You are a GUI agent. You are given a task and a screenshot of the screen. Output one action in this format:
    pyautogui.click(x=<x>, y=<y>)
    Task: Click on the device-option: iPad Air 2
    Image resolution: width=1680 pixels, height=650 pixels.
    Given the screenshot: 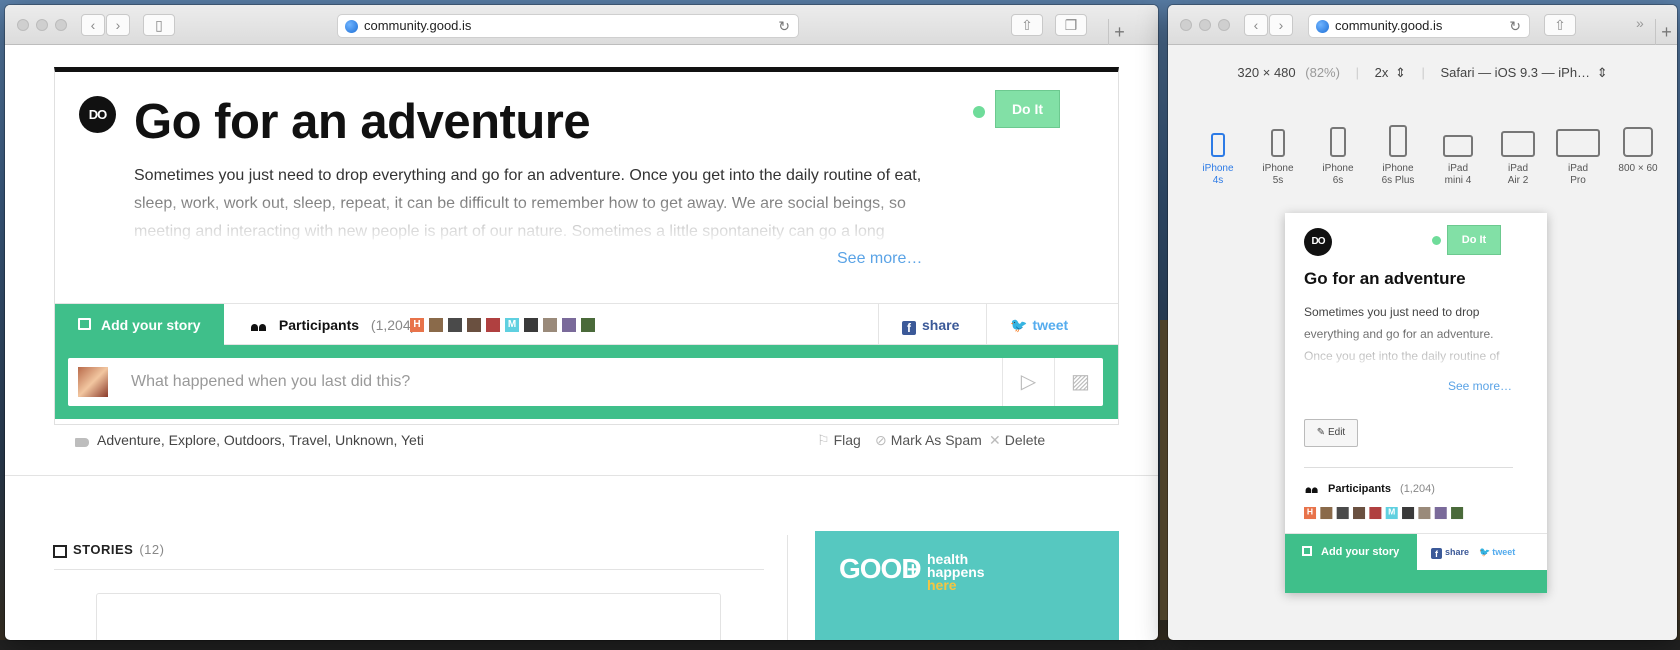 What is the action you would take?
    pyautogui.click(x=1518, y=155)
    